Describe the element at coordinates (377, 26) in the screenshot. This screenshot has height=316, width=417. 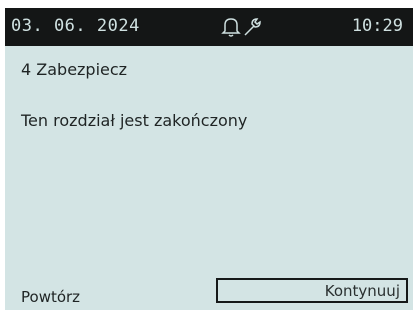
I see `status-time: 10:29` at that location.